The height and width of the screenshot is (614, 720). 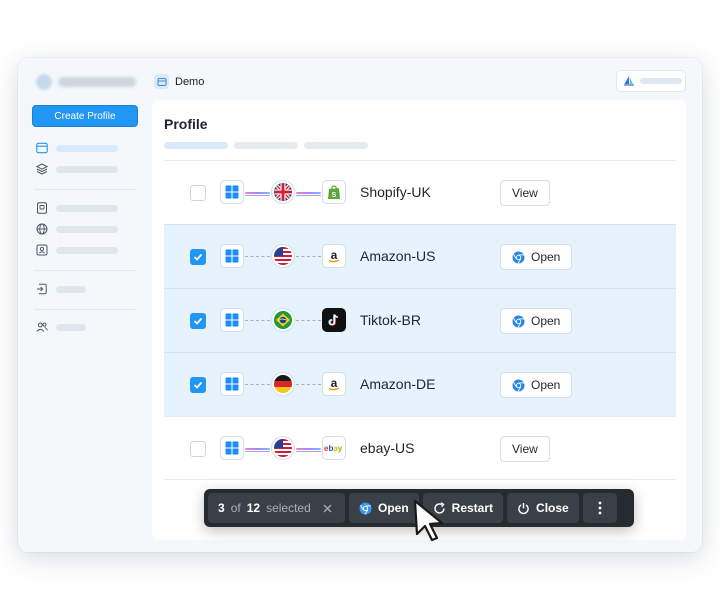 I want to click on sidebar-item-proxies, so click(x=77, y=229).